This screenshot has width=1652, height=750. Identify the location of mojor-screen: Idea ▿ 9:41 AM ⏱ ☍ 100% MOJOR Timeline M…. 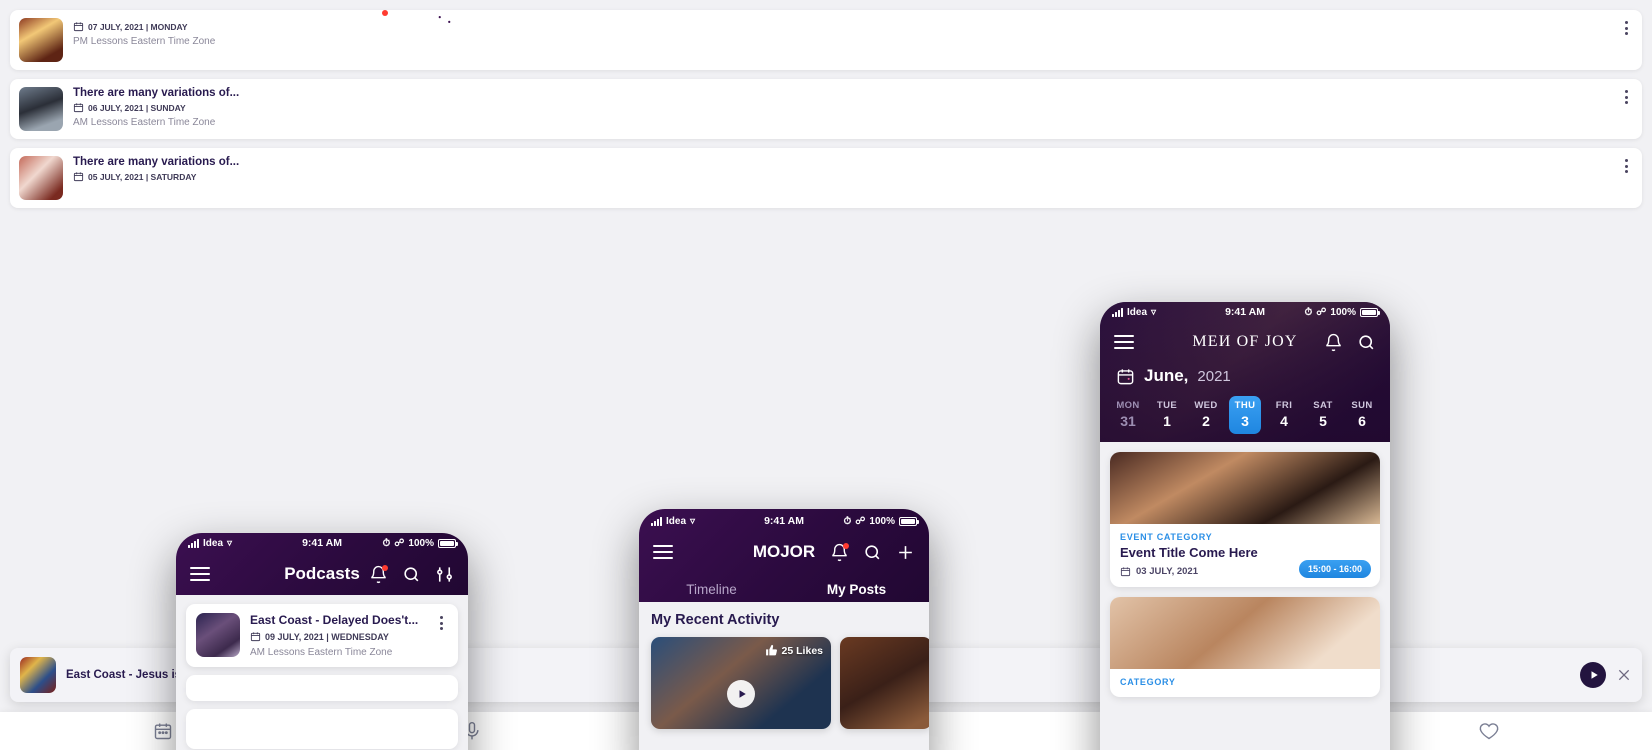
(784, 629).